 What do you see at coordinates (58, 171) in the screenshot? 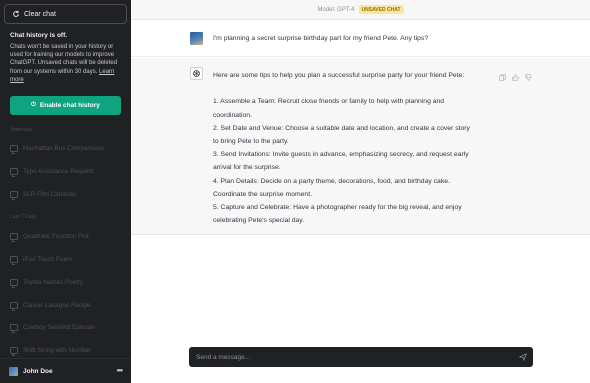
I see `chat-item-label: Typo Assistance Request` at bounding box center [58, 171].